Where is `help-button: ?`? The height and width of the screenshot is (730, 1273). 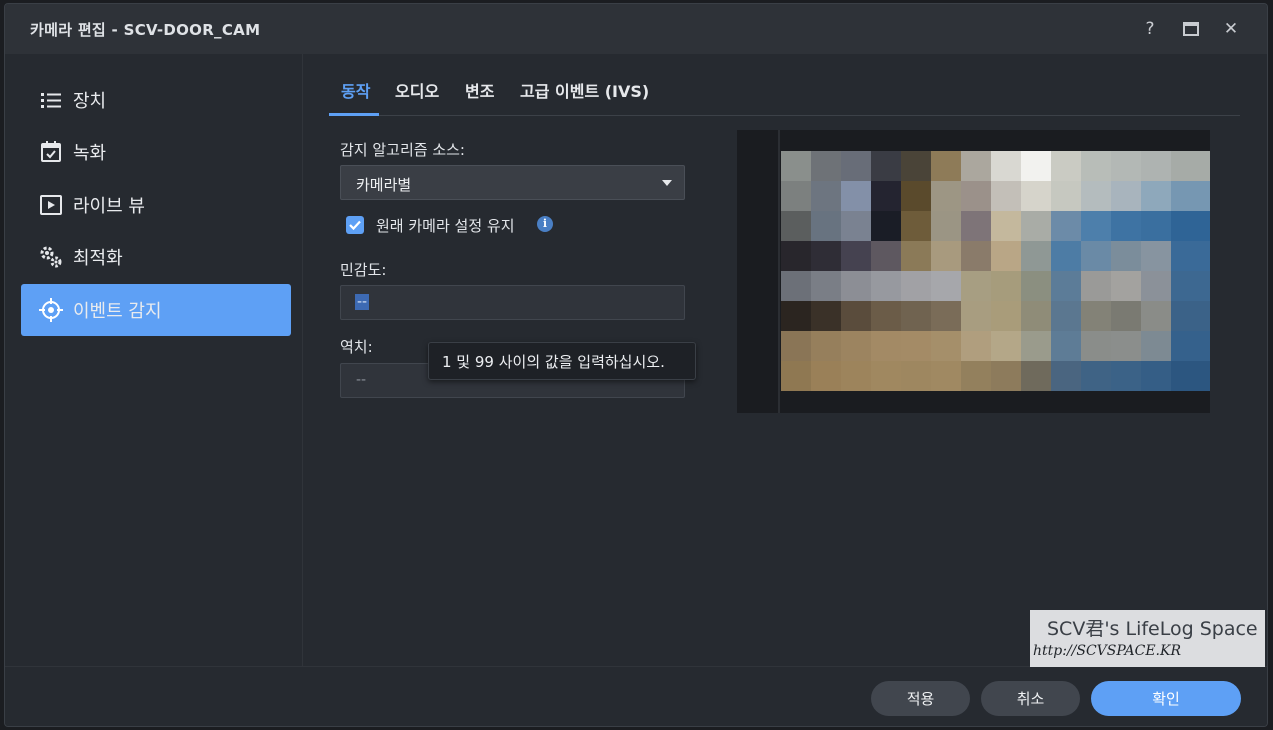
help-button: ? is located at coordinates (1150, 29).